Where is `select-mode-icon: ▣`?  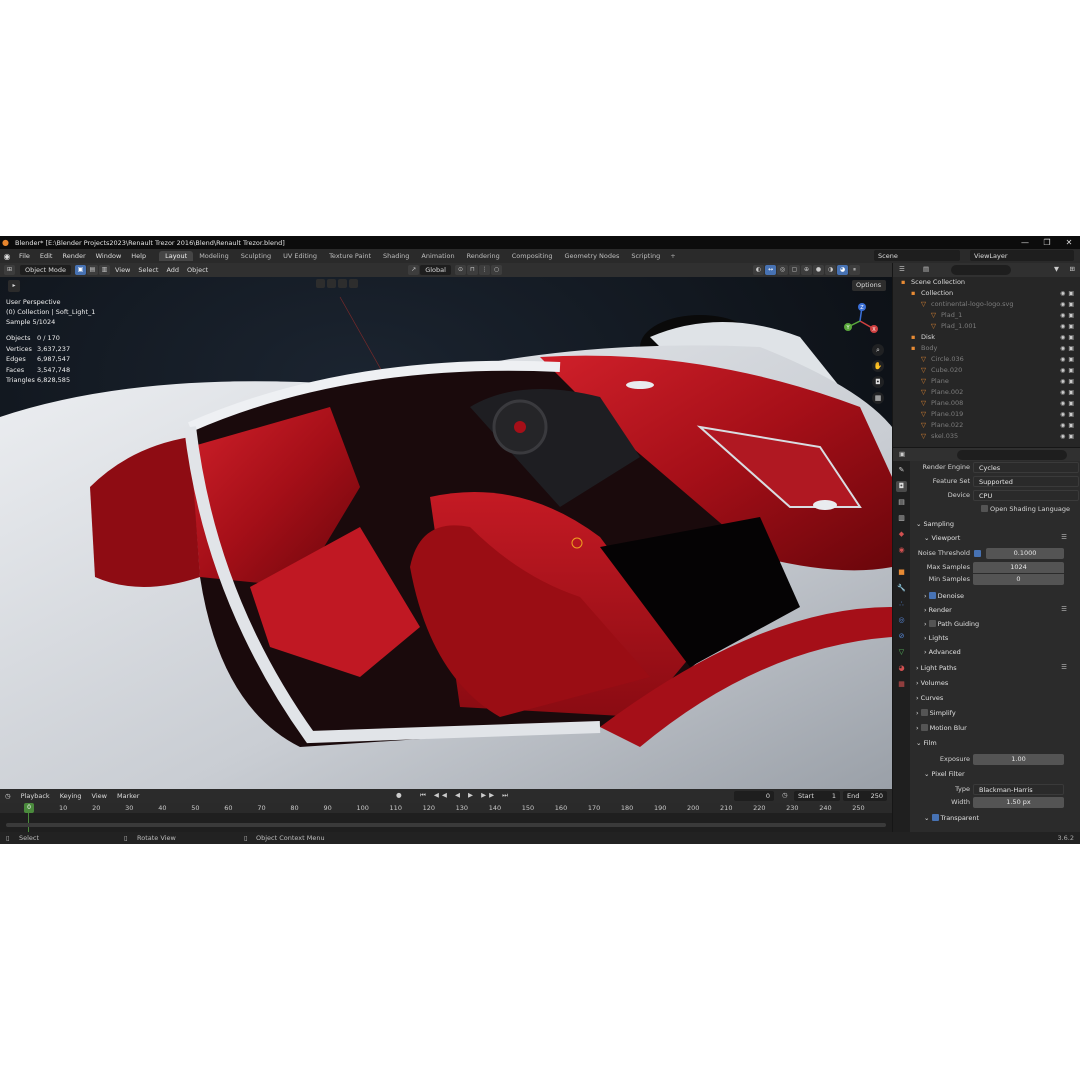
select-mode-icon: ▣ is located at coordinates (80, 270).